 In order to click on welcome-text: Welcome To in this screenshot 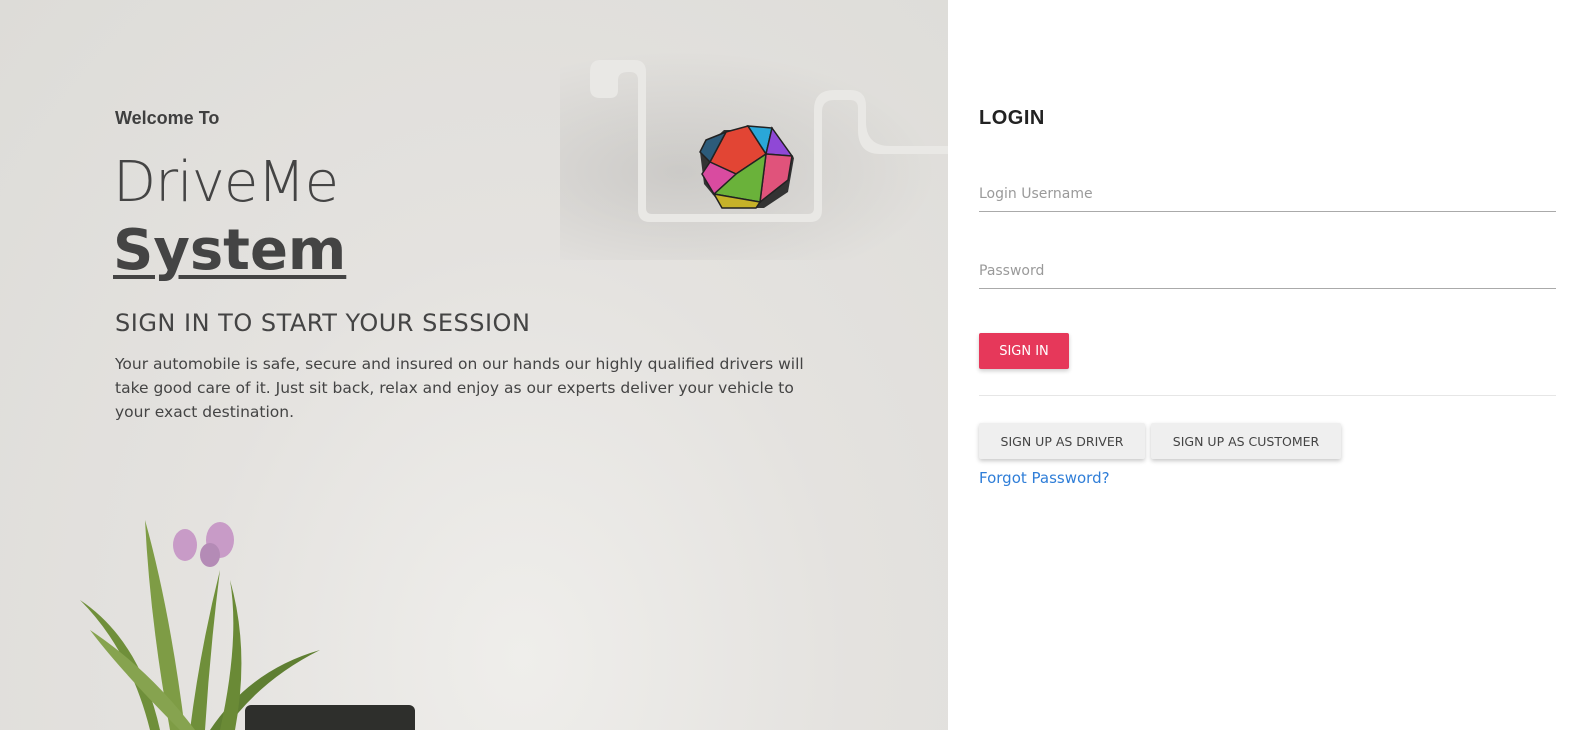, I will do `click(167, 118)`.